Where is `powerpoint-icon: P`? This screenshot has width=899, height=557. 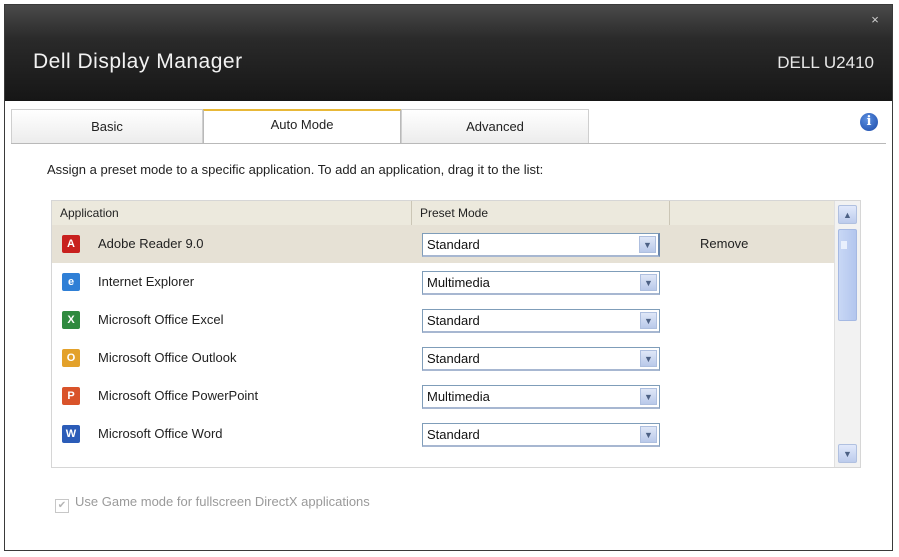
powerpoint-icon: P is located at coordinates (71, 396).